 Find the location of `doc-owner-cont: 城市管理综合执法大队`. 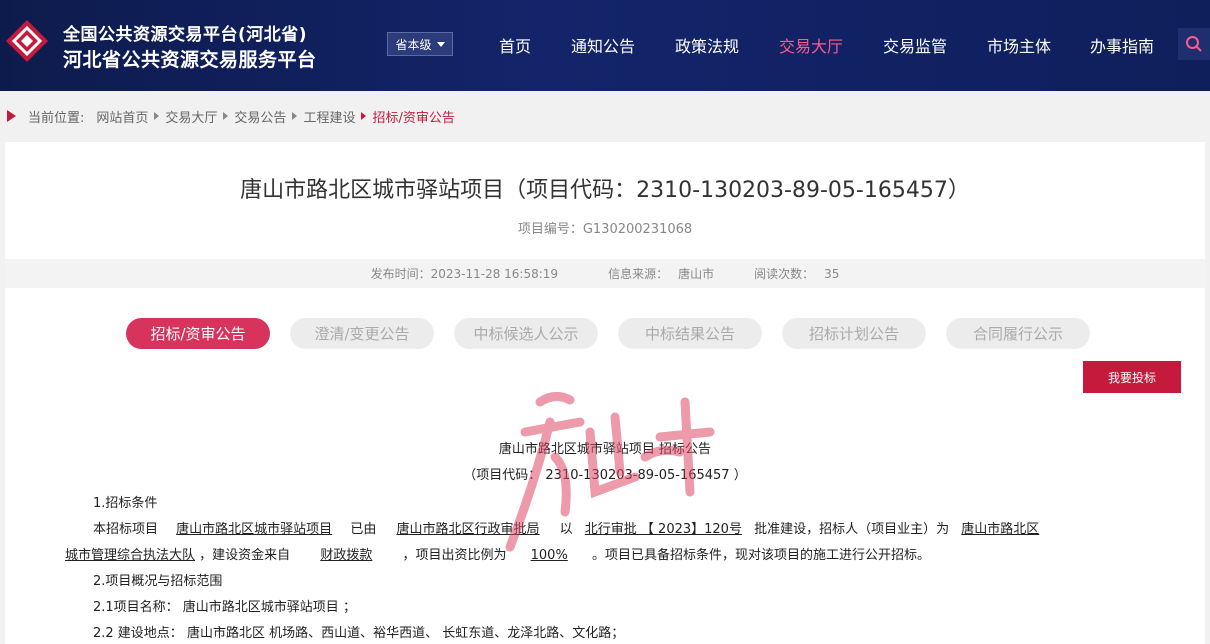

doc-owner-cont: 城市管理综合执法大队 is located at coordinates (130, 555).